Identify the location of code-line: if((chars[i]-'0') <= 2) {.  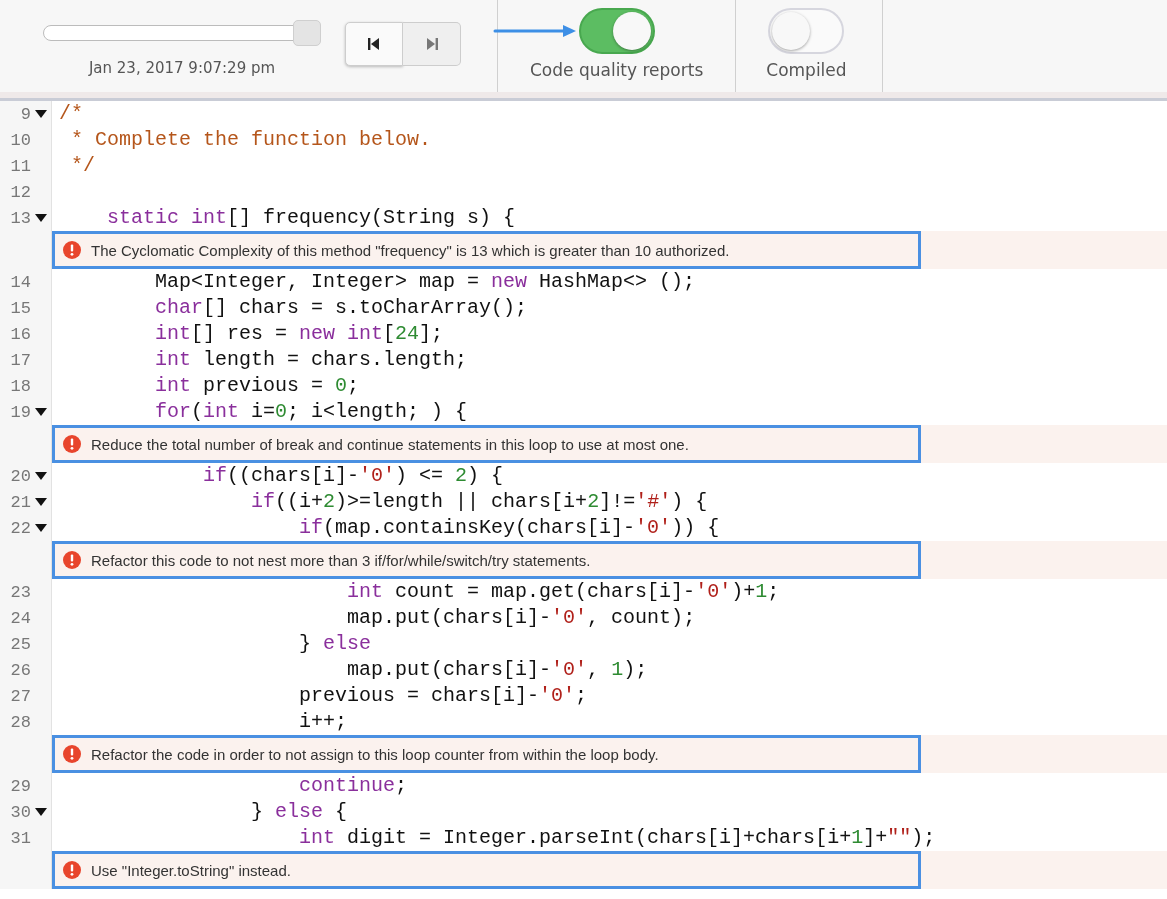
(353, 475).